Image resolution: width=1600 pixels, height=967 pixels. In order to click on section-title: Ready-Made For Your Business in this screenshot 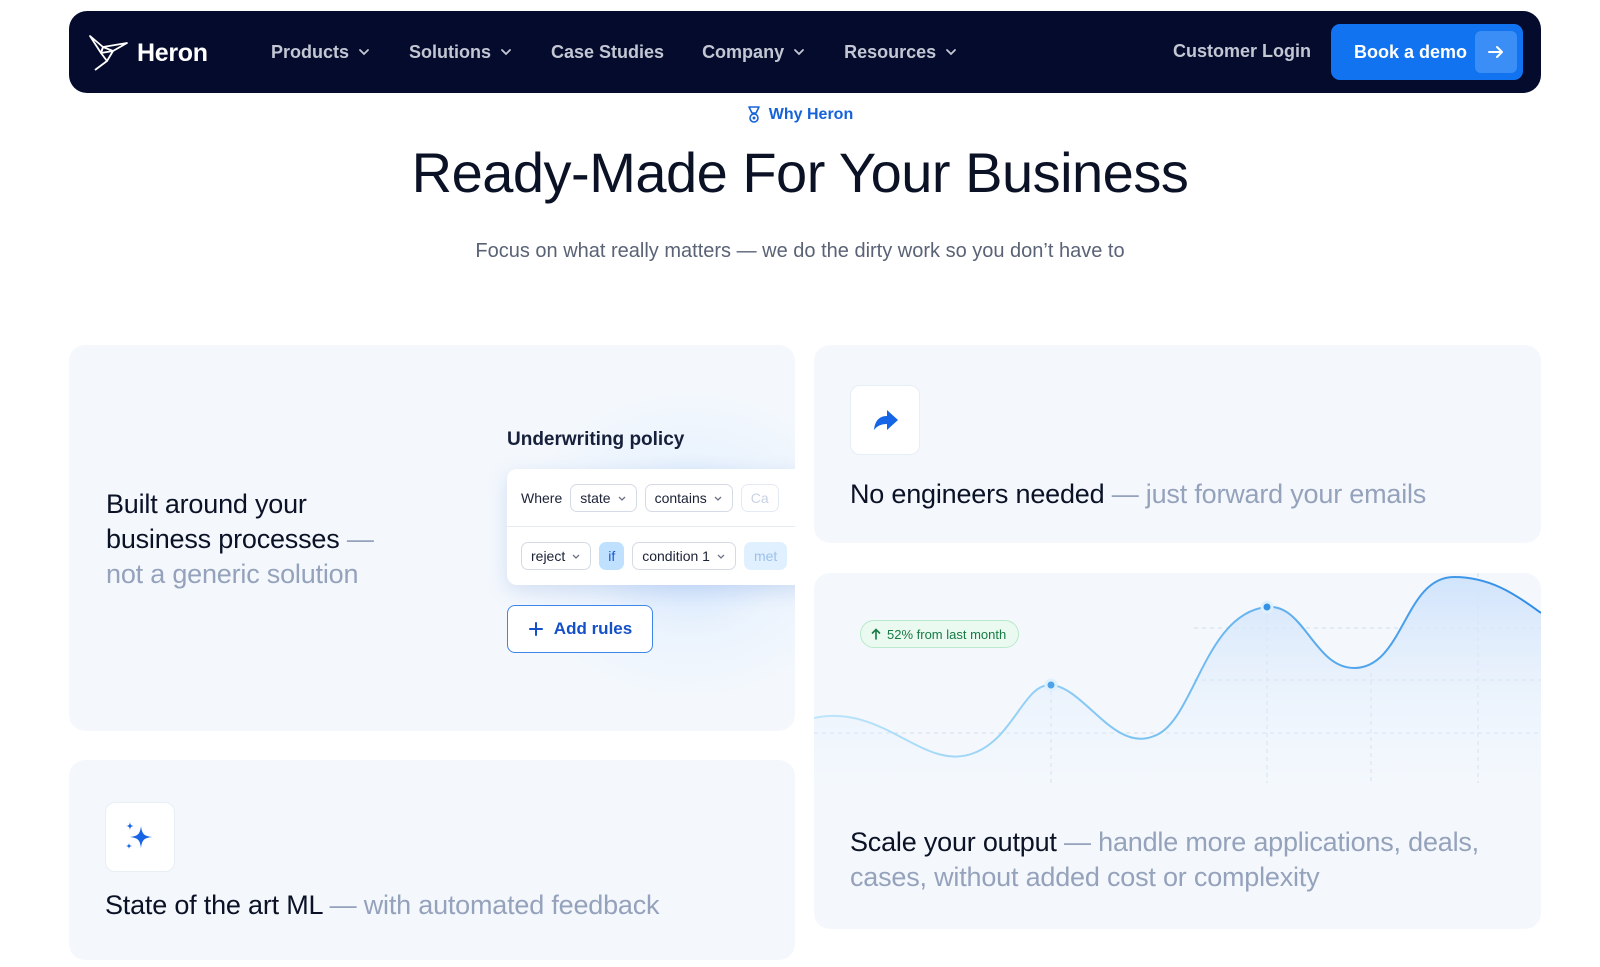, I will do `click(800, 172)`.